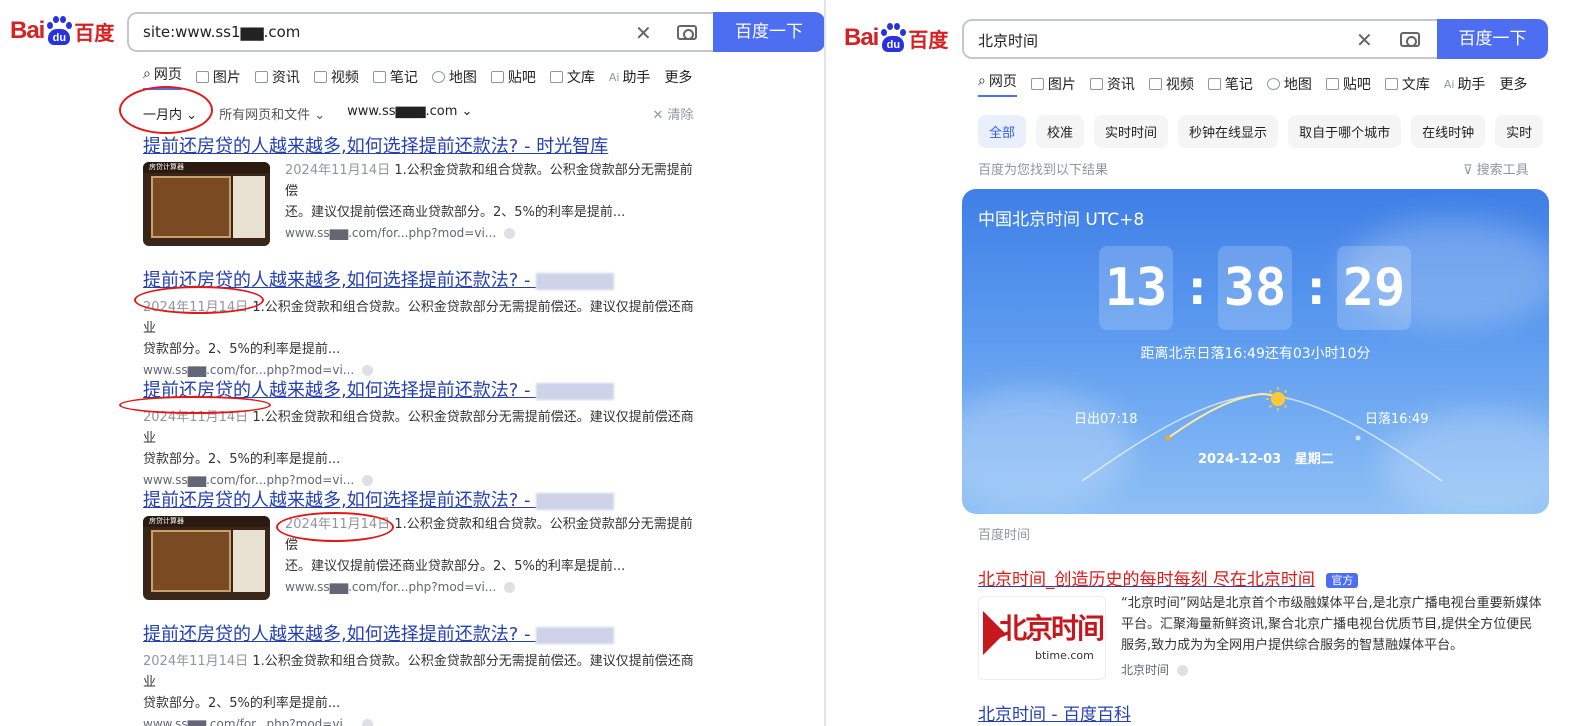  I want to click on tab-label: 图片, so click(226, 78).